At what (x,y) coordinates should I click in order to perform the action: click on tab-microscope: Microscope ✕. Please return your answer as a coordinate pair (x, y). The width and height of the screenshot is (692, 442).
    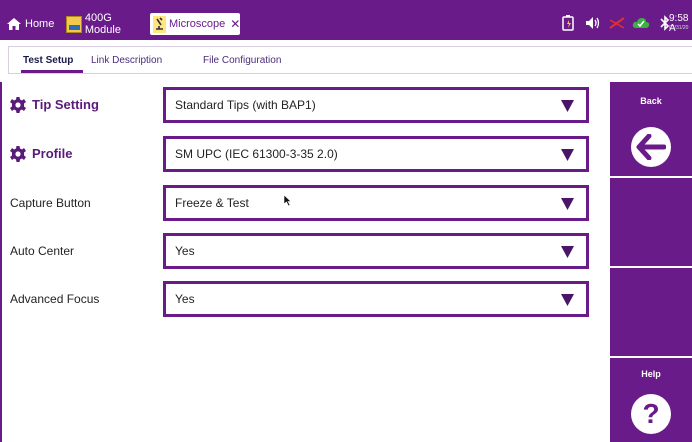
    Looking at the image, I should click on (195, 24).